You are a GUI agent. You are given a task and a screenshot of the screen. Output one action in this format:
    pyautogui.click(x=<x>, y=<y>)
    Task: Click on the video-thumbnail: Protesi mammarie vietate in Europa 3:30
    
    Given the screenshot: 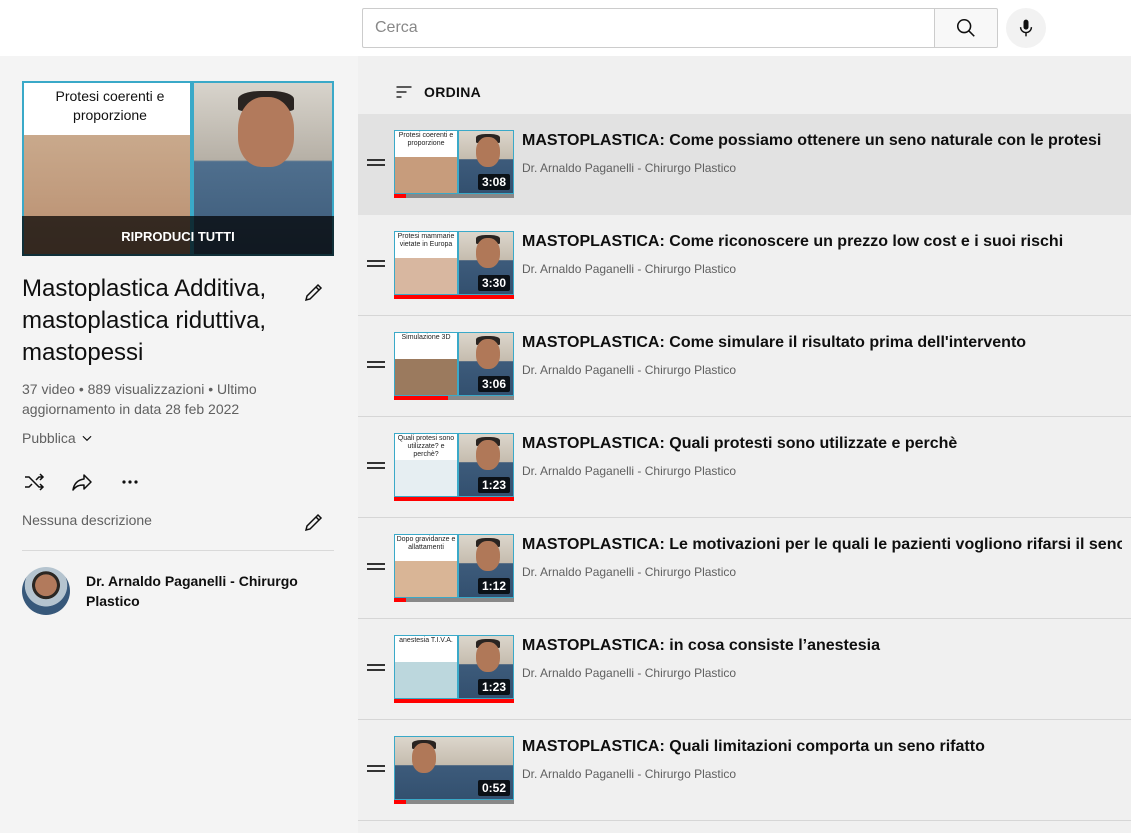 What is the action you would take?
    pyautogui.click(x=454, y=265)
    